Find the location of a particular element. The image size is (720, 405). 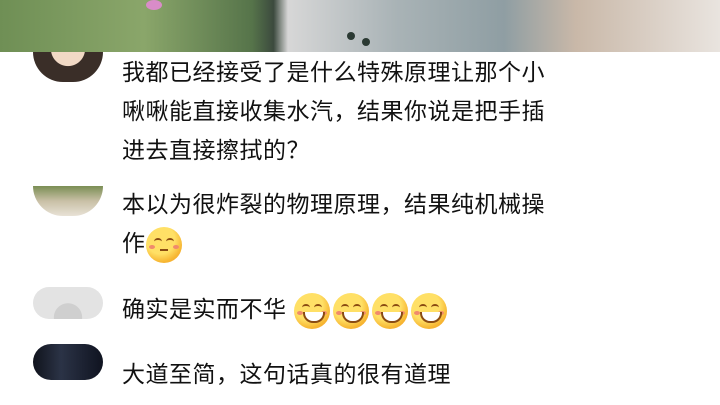

comment-text: 本以为很炸裂的物理原理，结果纯机械操 作 is located at coordinates (333, 225).